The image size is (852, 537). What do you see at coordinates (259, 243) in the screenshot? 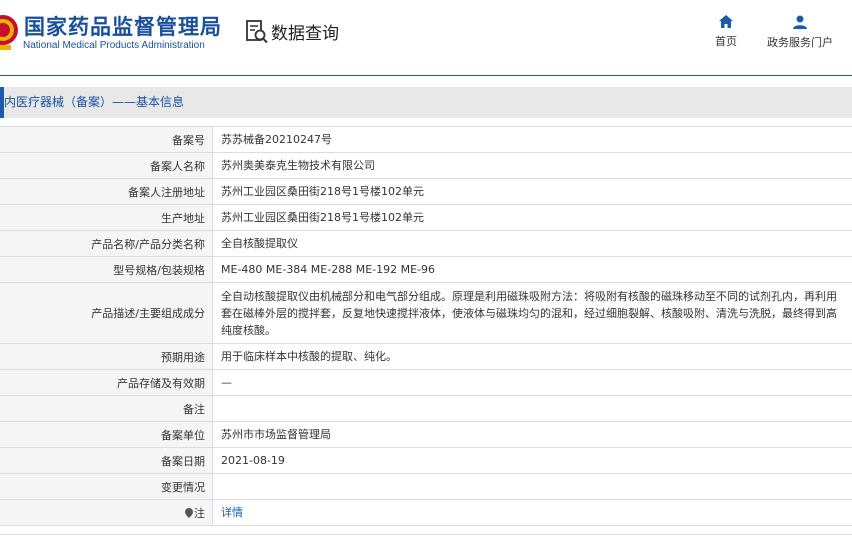
I see `row-value: 全自核酸提取仪` at bounding box center [259, 243].